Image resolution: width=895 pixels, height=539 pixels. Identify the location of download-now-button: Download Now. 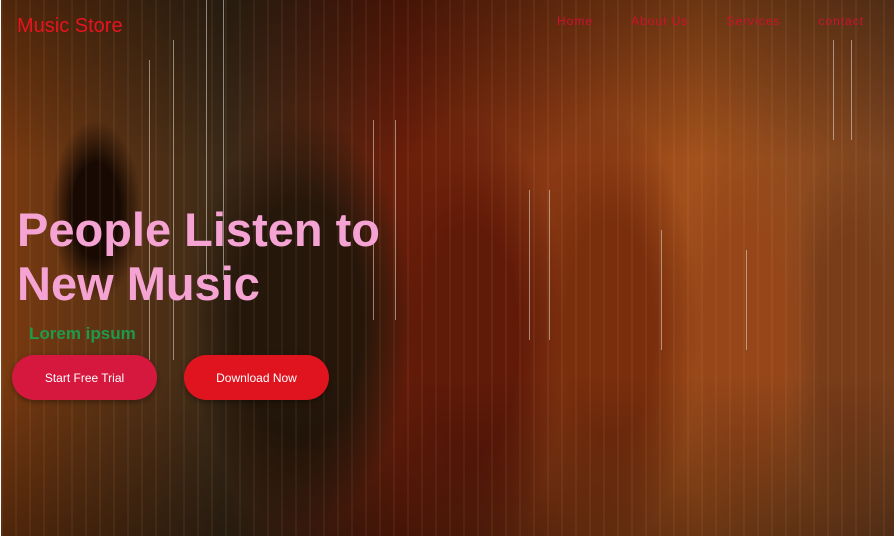
(256, 377).